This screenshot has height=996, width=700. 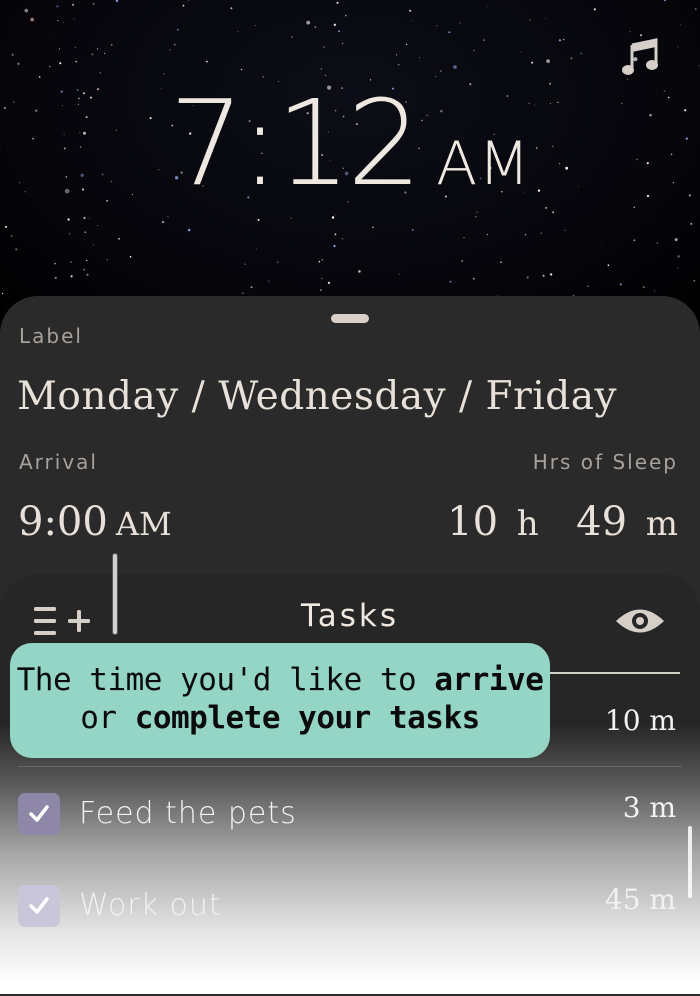 What do you see at coordinates (143, 524) in the screenshot?
I see `arrival-time-ampm: AM` at bounding box center [143, 524].